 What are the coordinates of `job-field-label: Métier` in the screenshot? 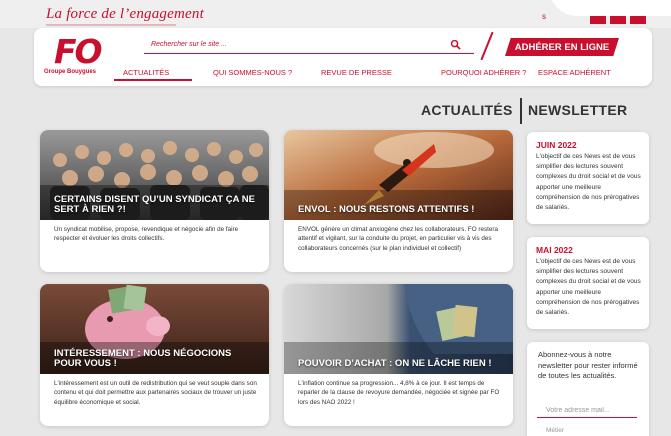 It's located at (555, 430).